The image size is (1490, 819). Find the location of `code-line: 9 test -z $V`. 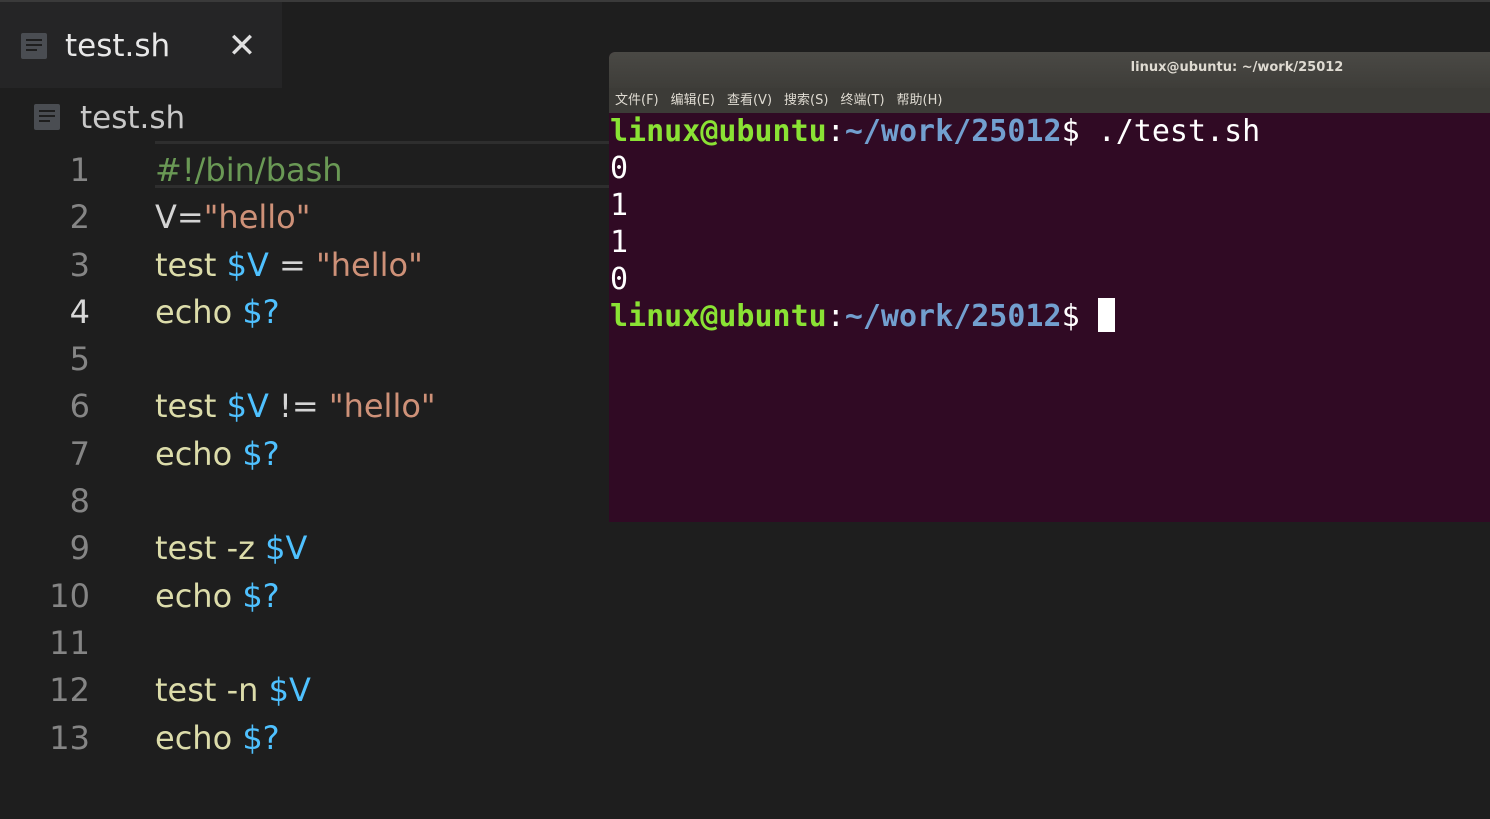

code-line: 9 test -z $V is located at coordinates (305, 548).